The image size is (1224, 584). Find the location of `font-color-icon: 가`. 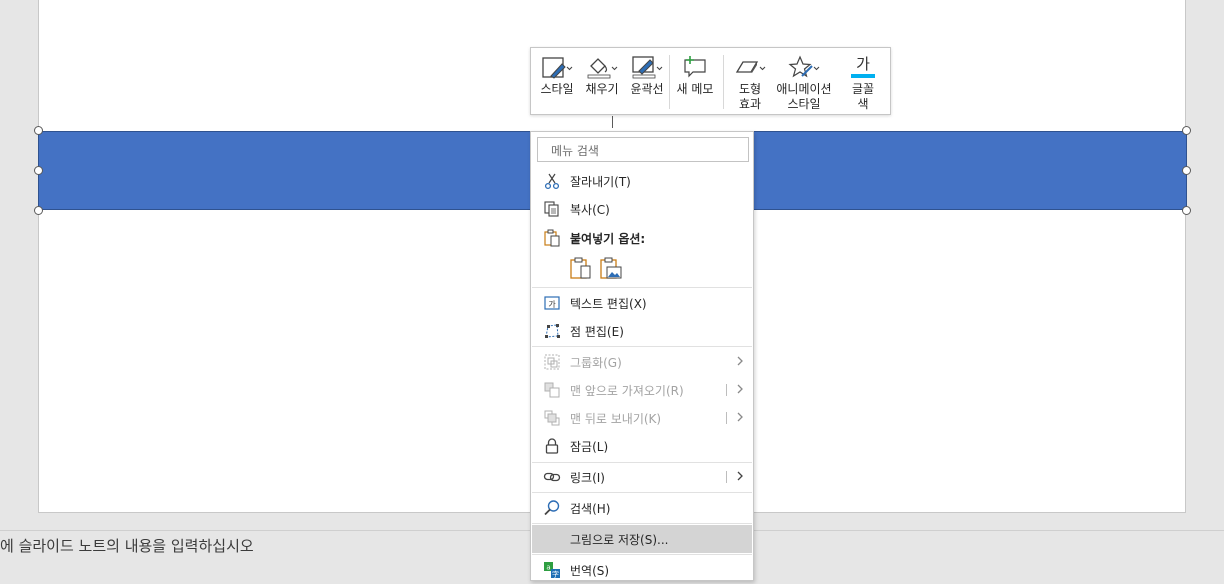

font-color-icon: 가 is located at coordinates (863, 67).